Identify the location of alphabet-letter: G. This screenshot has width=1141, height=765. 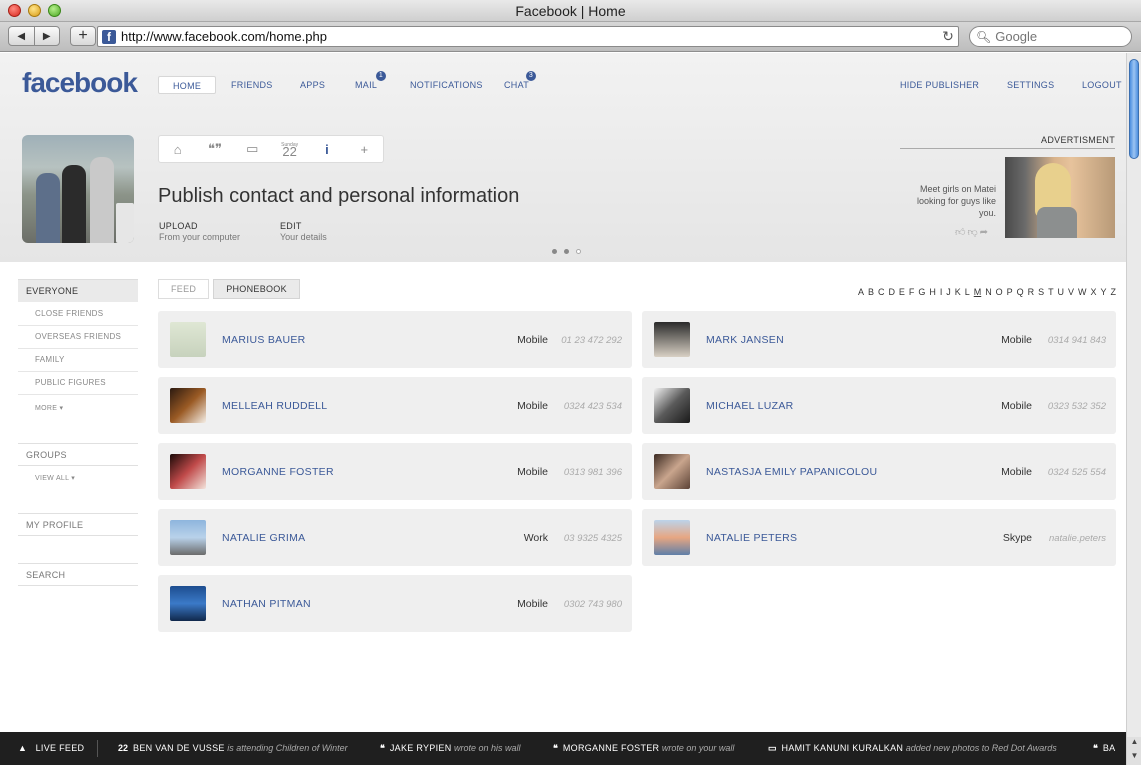
(921, 292).